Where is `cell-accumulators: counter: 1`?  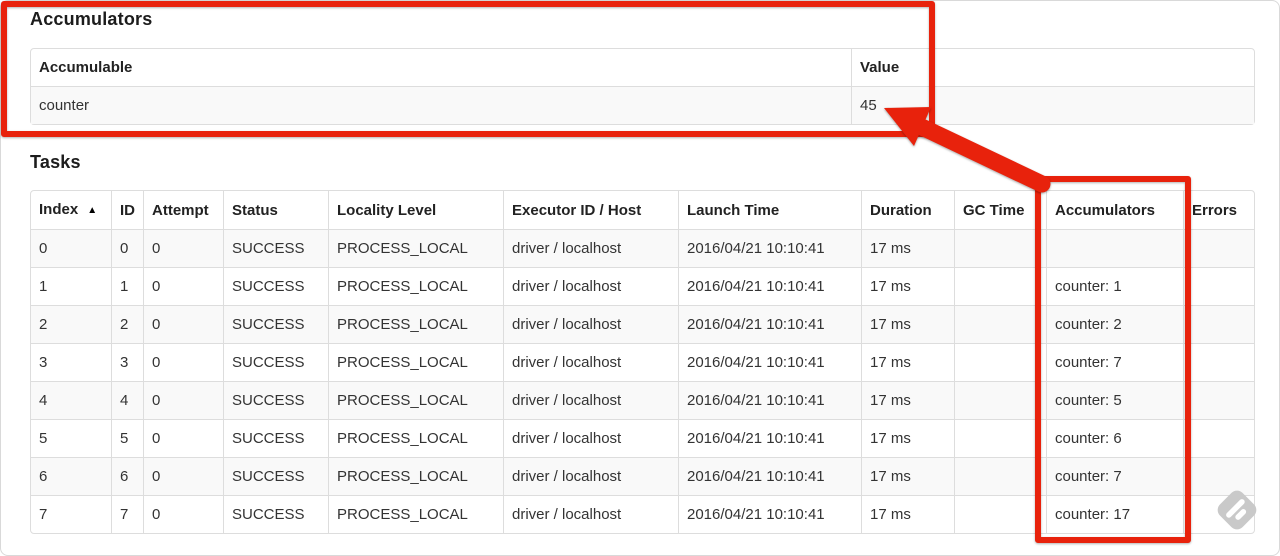
cell-accumulators: counter: 1 is located at coordinates (1114, 286).